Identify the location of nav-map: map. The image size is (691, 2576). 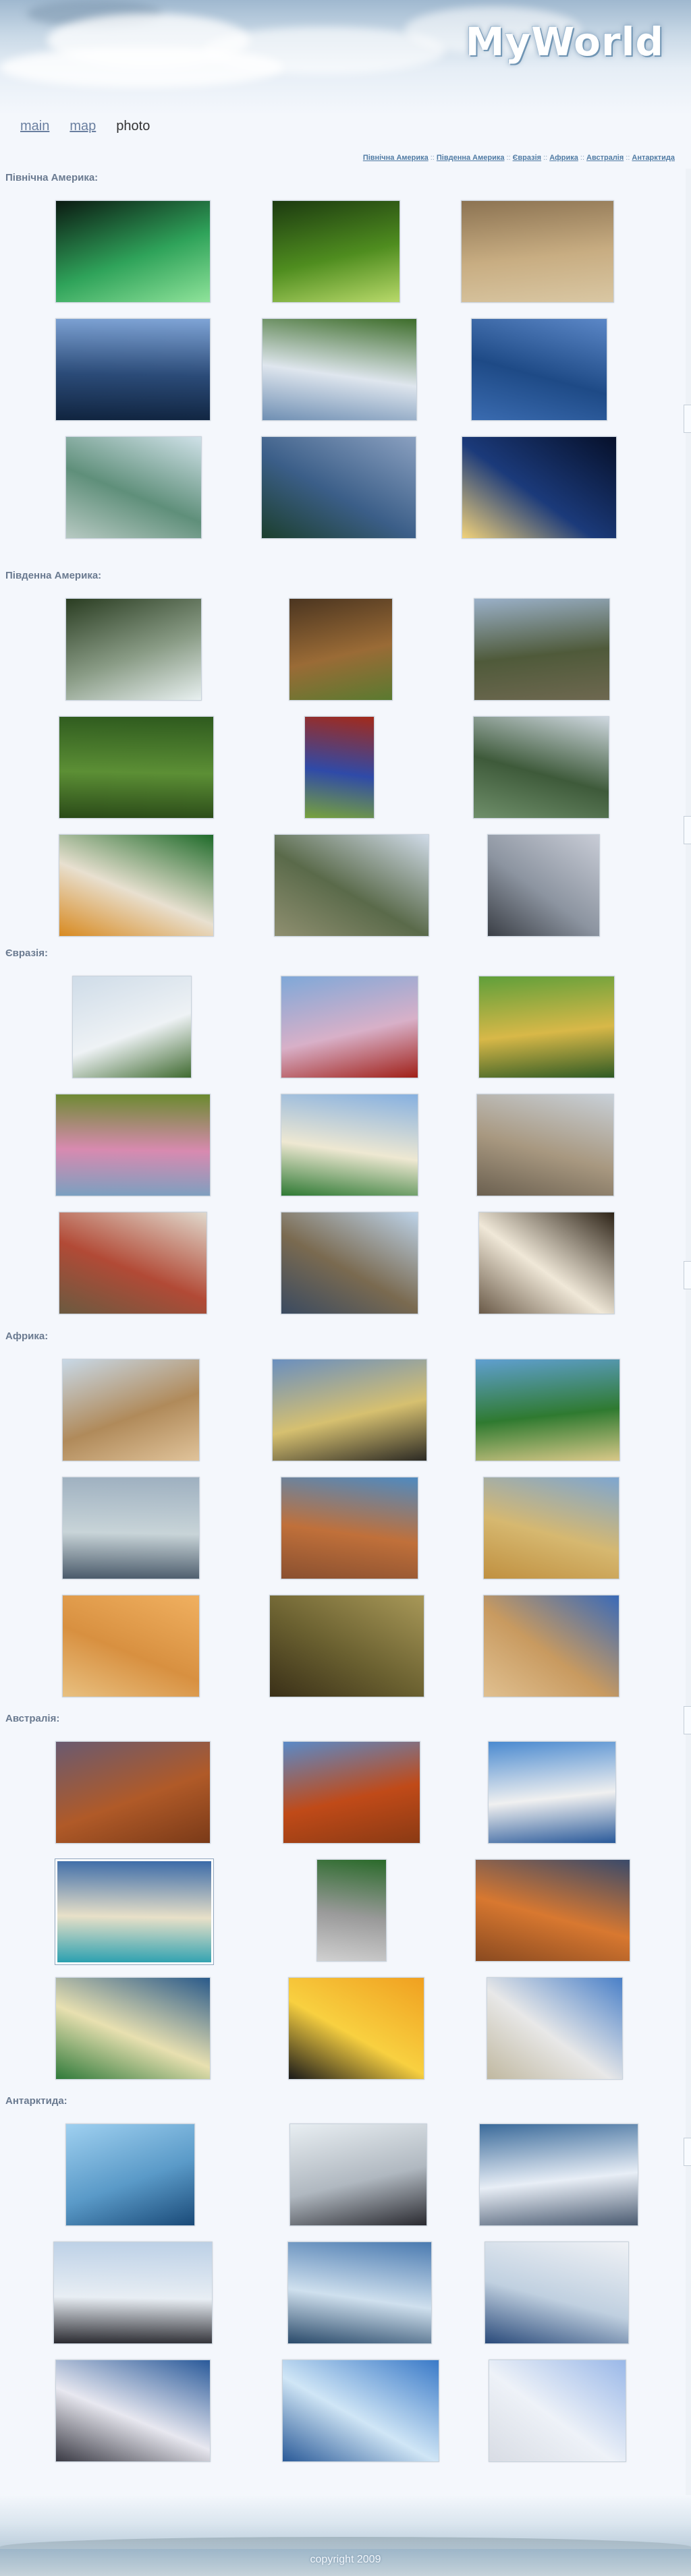
(83, 127).